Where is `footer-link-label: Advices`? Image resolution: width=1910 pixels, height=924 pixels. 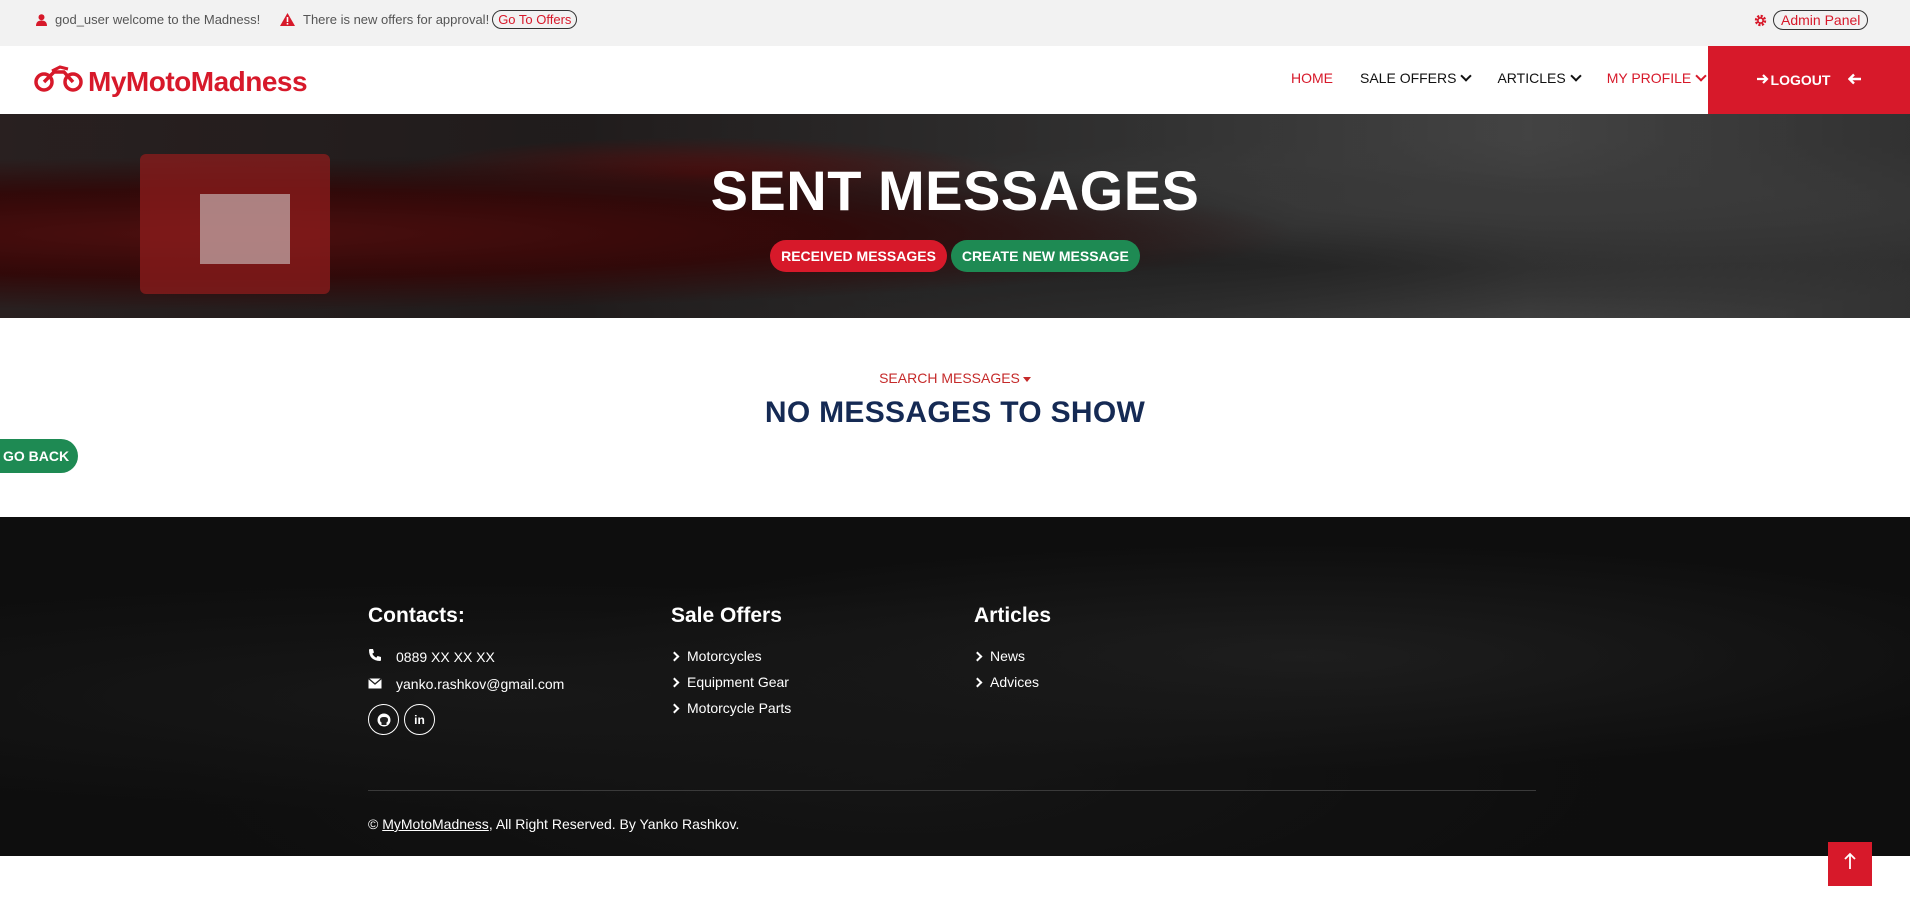
footer-link-label: Advices is located at coordinates (1015, 682).